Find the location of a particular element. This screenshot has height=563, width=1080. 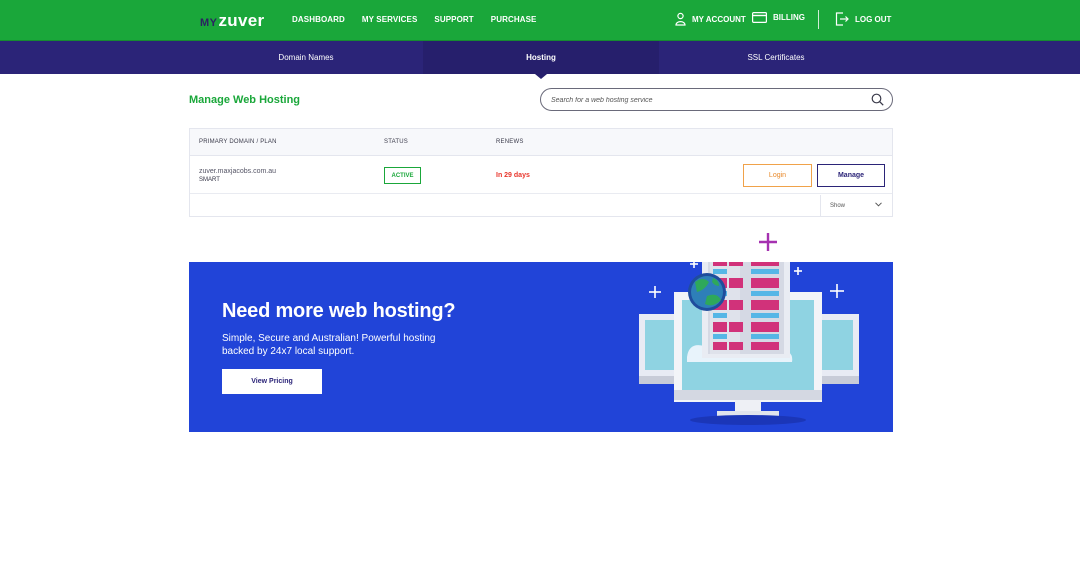

search-bar is located at coordinates (716, 99).